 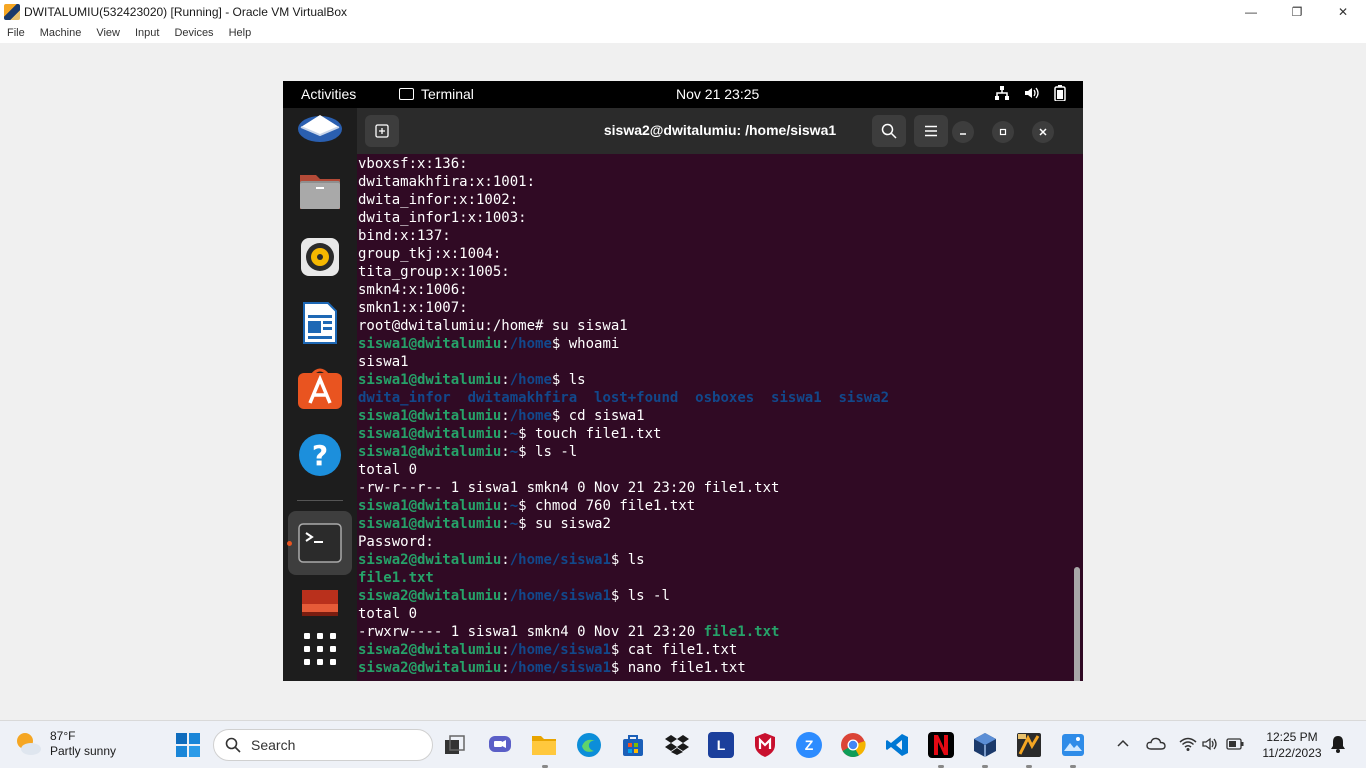 I want to click on terminal-line: siswa1@dwitalumiu:/home$ ls, so click(x=714, y=380).